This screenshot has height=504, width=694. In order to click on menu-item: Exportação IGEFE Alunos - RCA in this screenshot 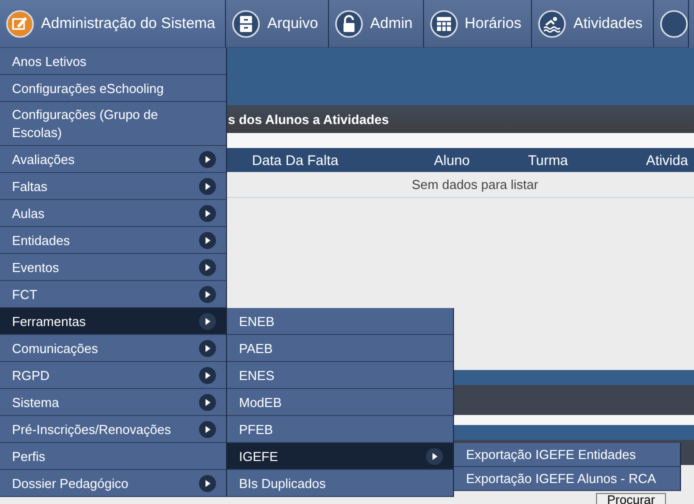, I will do `click(567, 479)`.